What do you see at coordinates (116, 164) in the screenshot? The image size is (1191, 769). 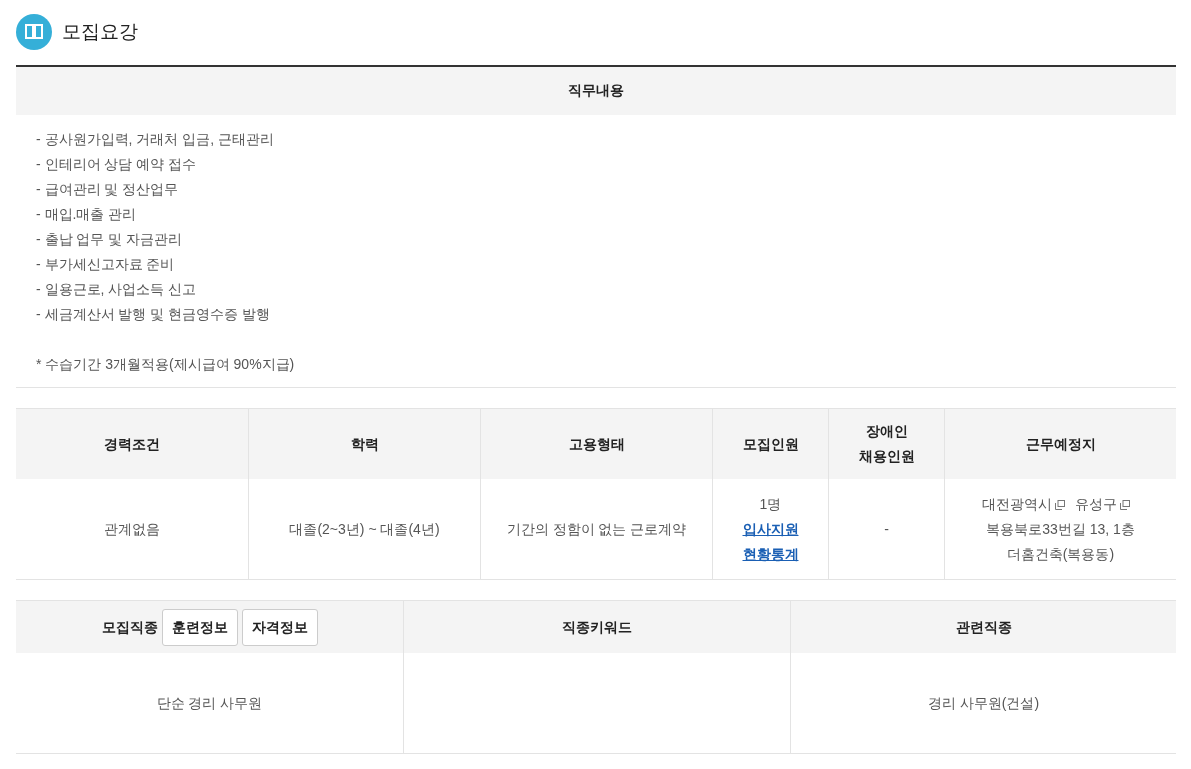 I see `duty-line: - 인테리어 상담 예약 접수` at bounding box center [116, 164].